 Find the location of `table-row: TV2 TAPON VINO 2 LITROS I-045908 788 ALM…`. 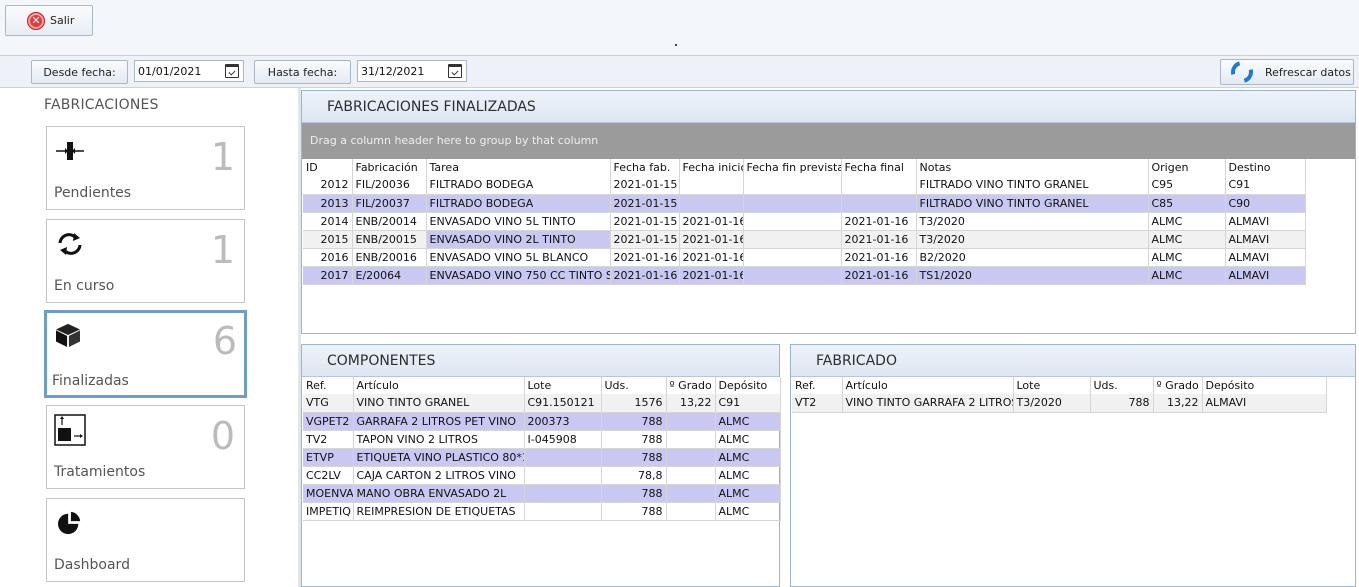

table-row: TV2 TAPON VINO 2 LITROS I-045908 788 ALM… is located at coordinates (542, 439).